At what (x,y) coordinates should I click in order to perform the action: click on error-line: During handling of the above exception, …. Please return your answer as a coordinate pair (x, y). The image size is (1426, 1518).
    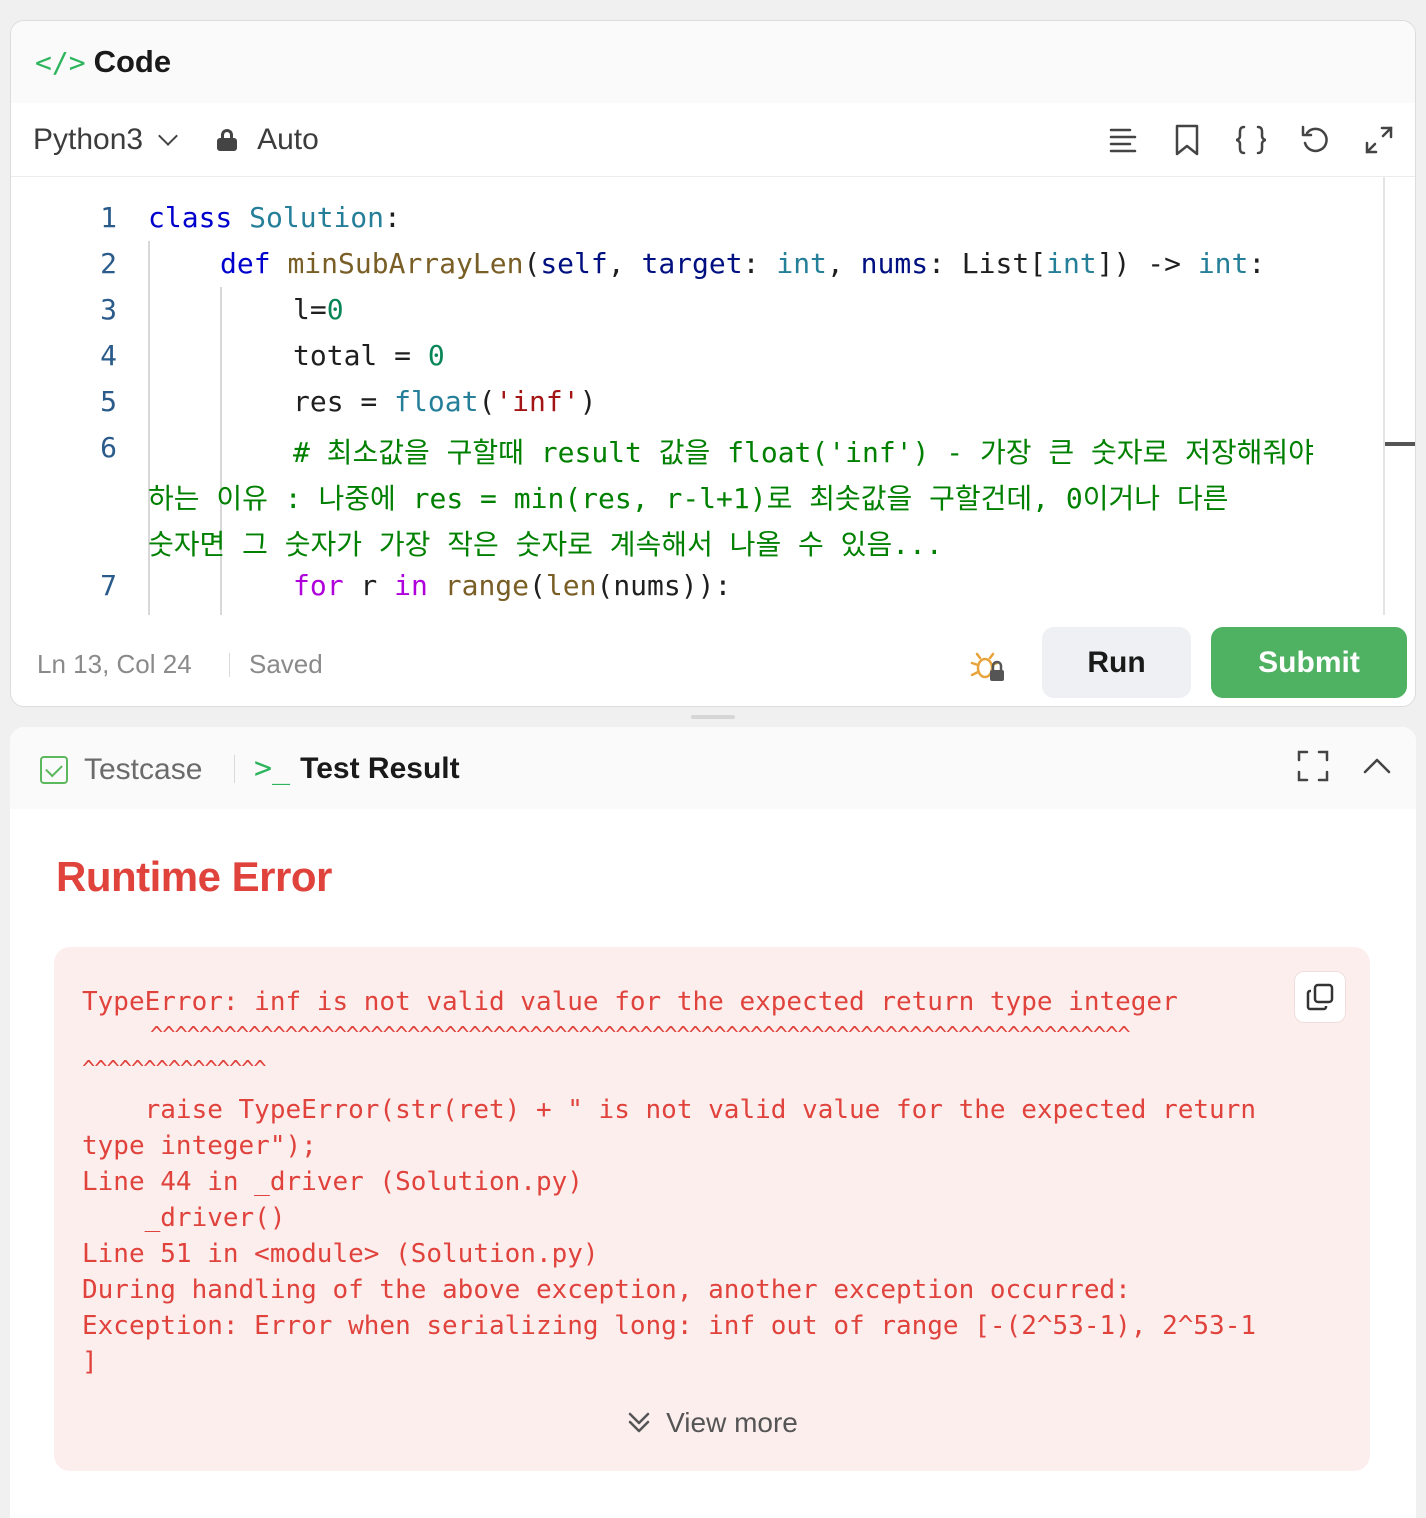
    Looking at the image, I should click on (606, 1290).